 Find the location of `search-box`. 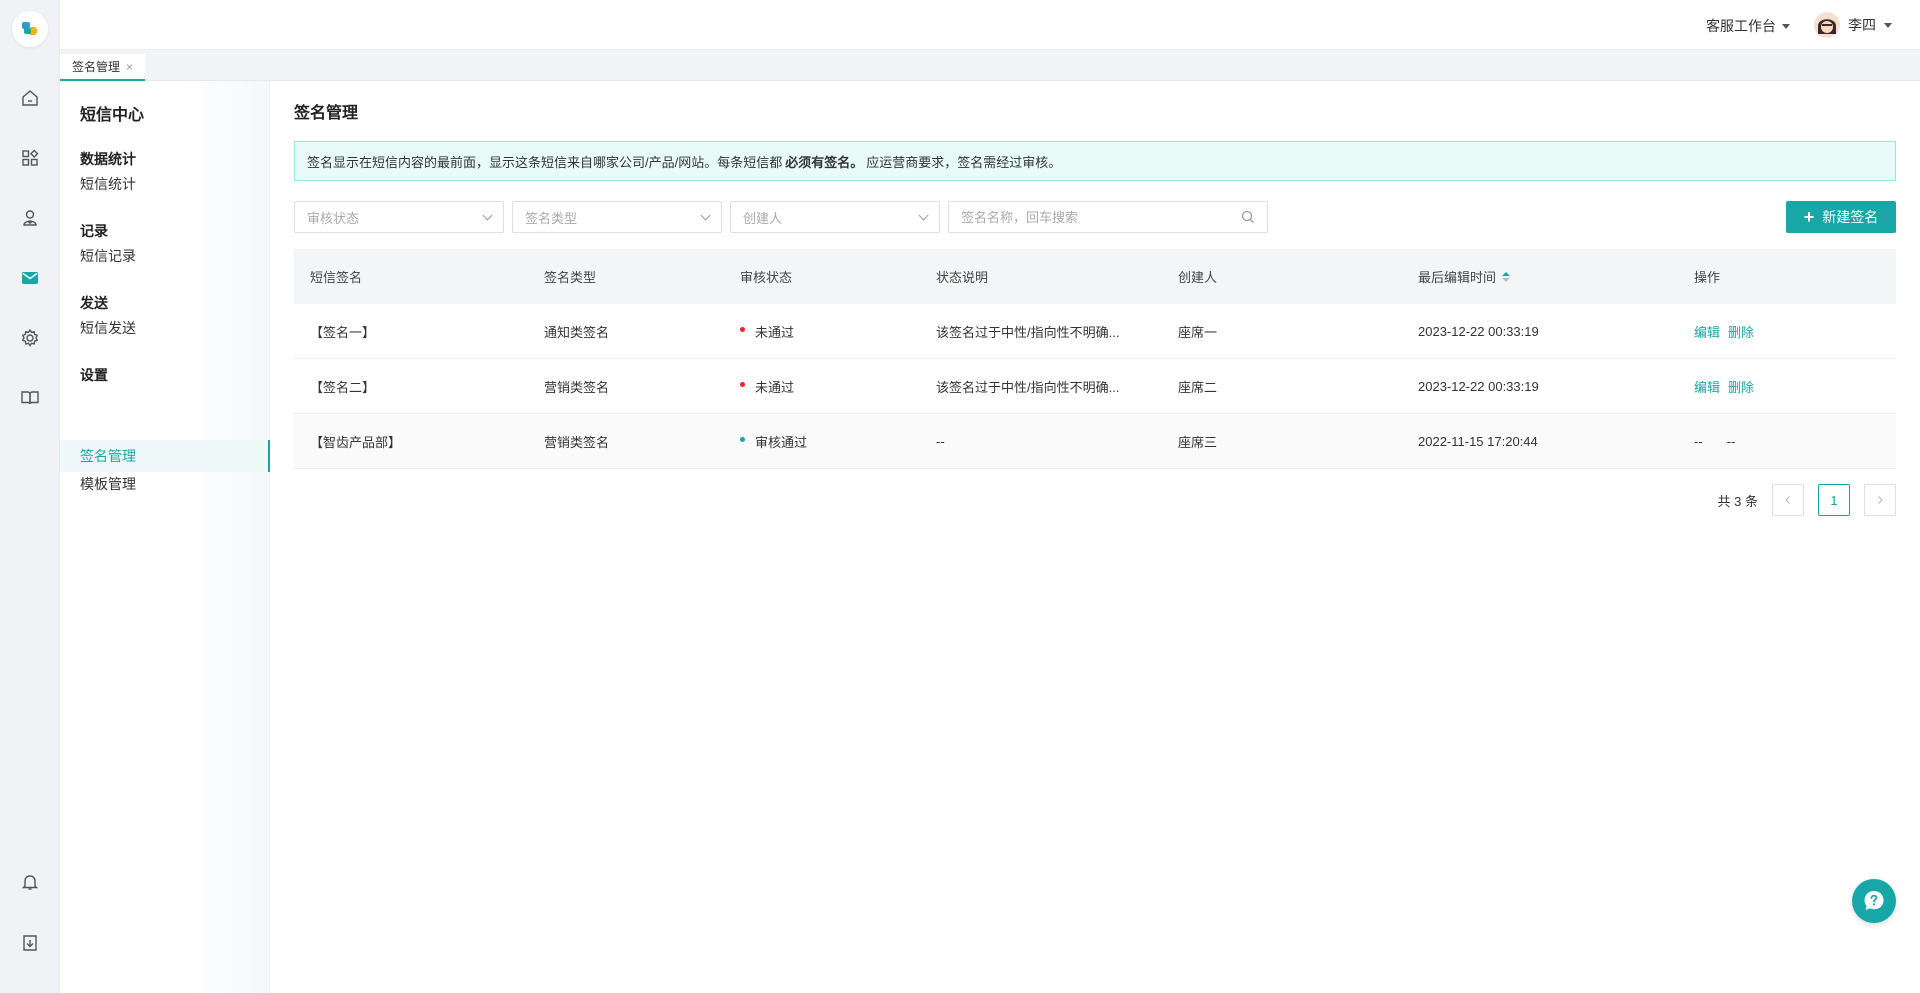

search-box is located at coordinates (1108, 217).